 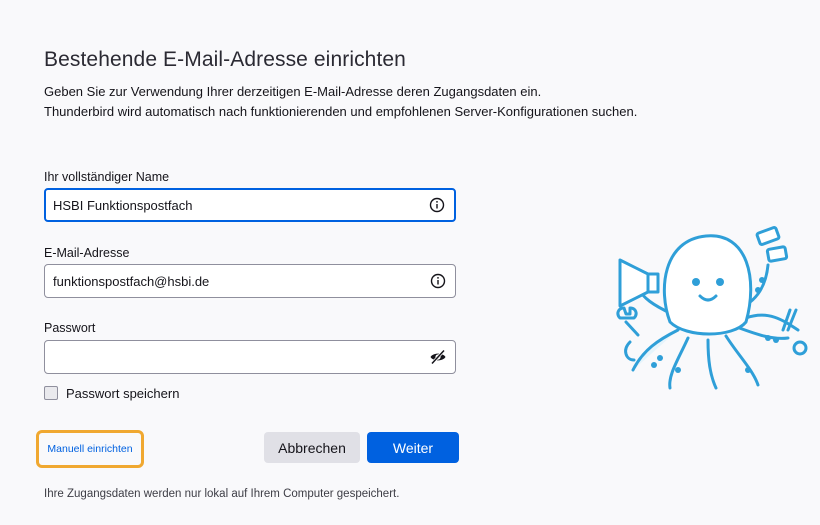 What do you see at coordinates (107, 177) in the screenshot?
I see `name-label: Ihr vollständiger Name` at bounding box center [107, 177].